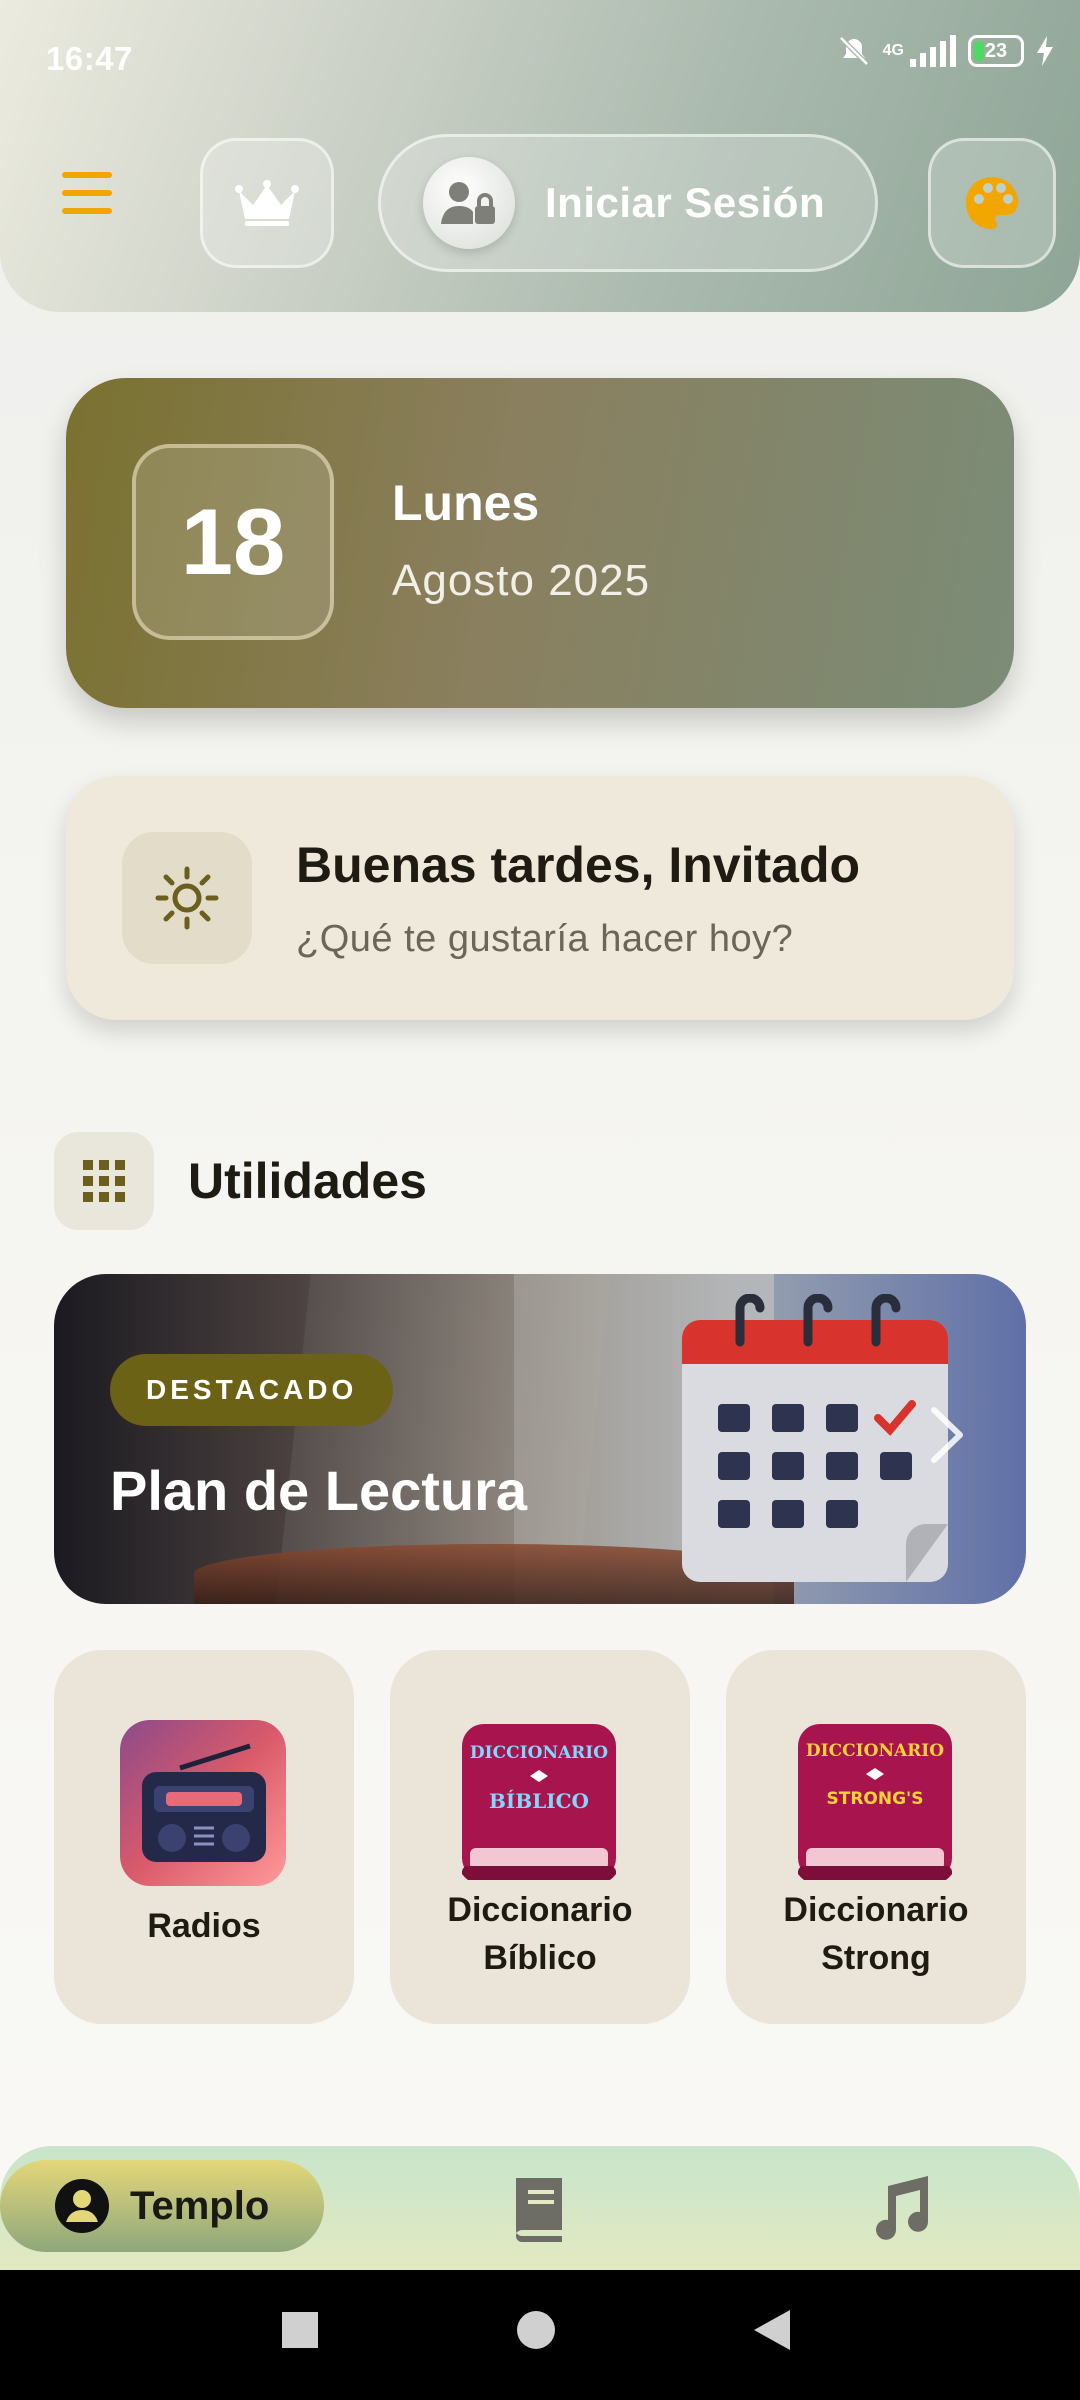  Describe the element at coordinates (540, 1934) in the screenshot. I see `tile-label: Diccionario Bíblico` at that location.